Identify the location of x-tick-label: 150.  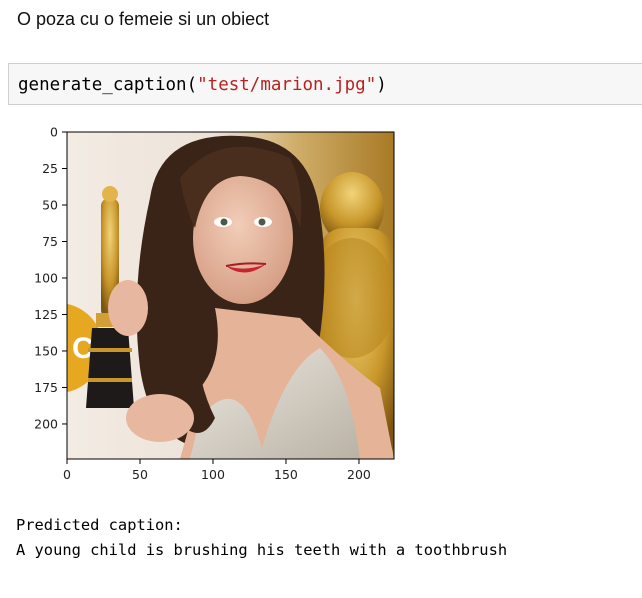
(286, 474).